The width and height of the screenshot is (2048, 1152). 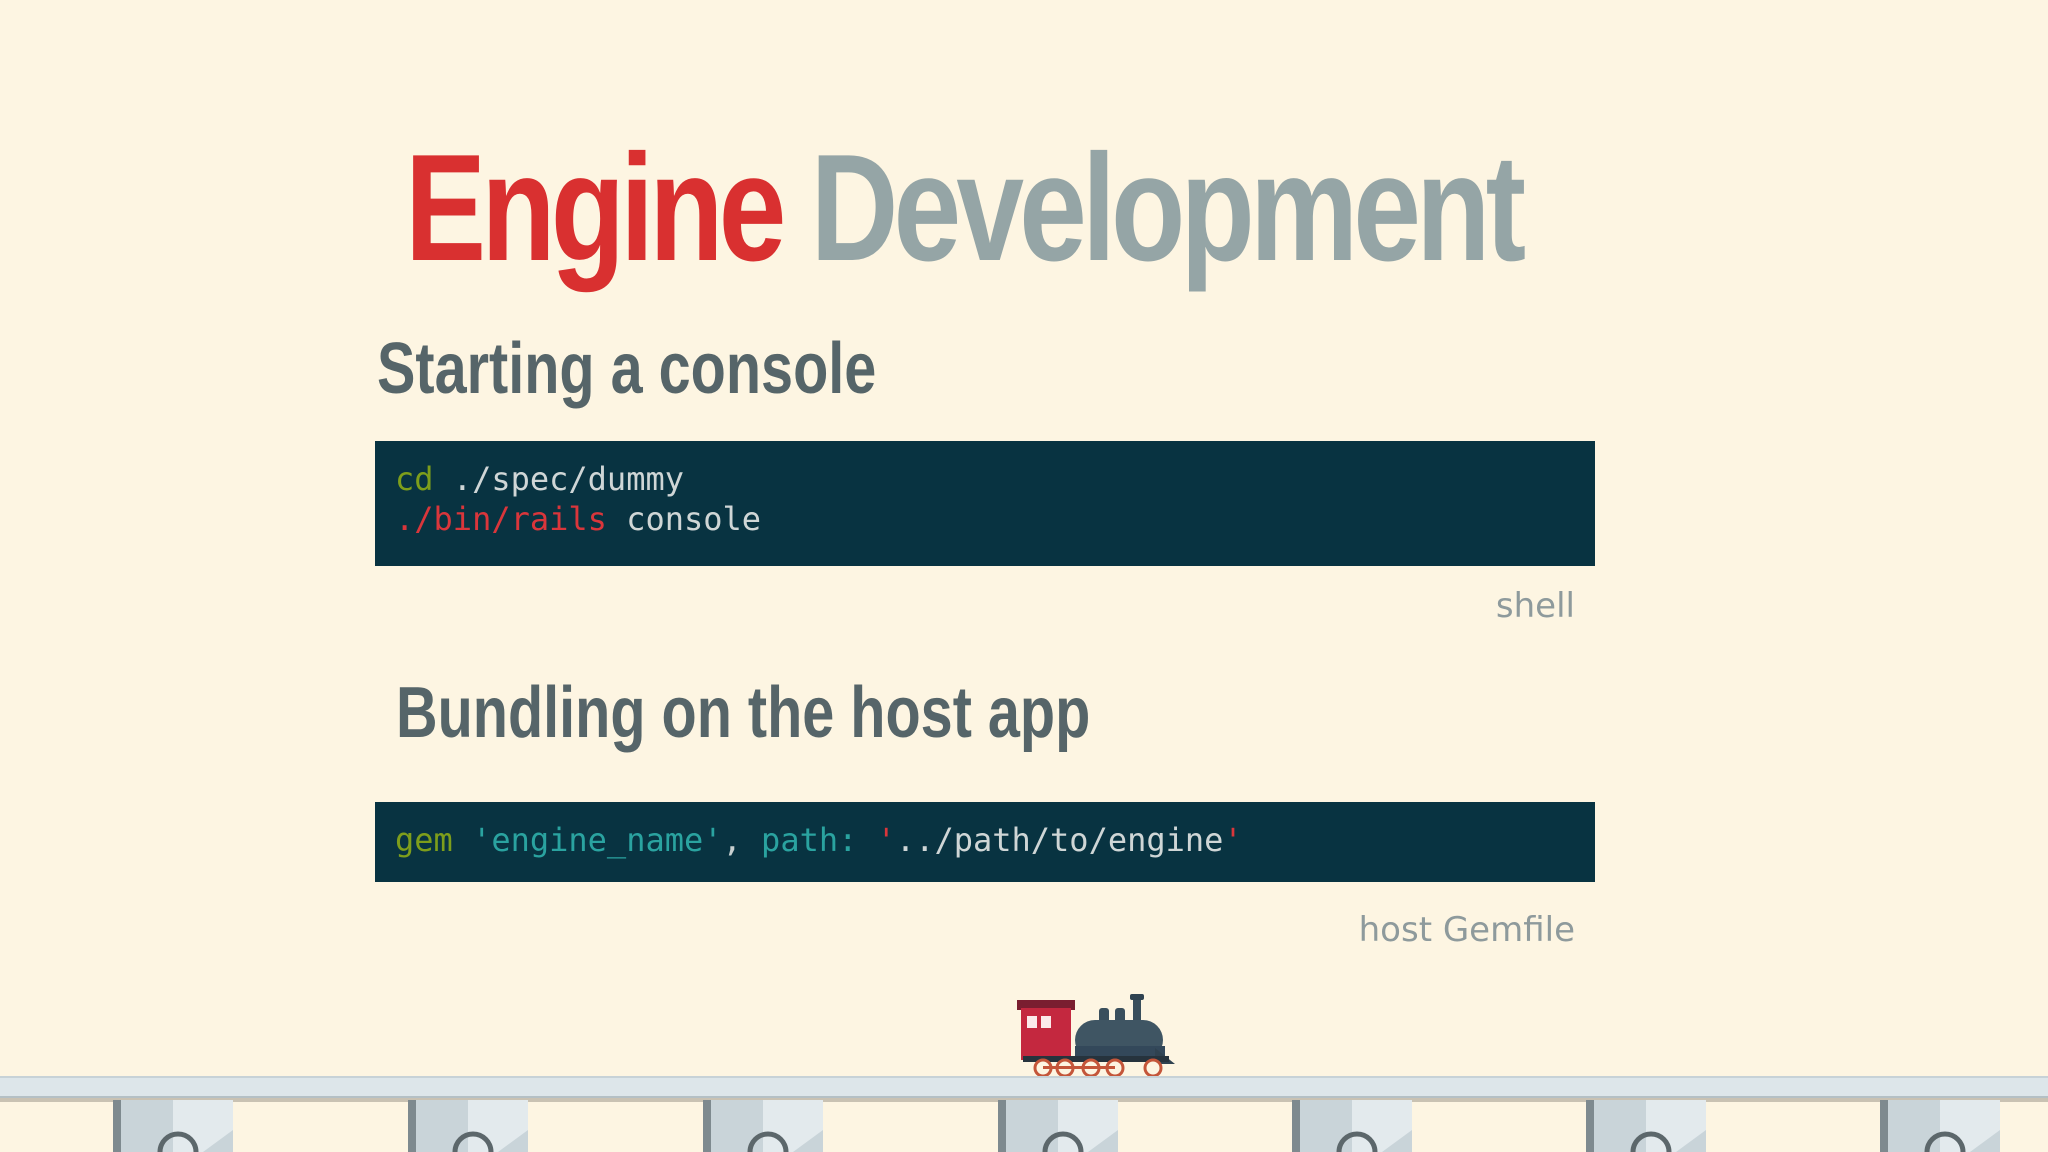 What do you see at coordinates (809, 840) in the screenshot?
I see `code-symbol: path:` at bounding box center [809, 840].